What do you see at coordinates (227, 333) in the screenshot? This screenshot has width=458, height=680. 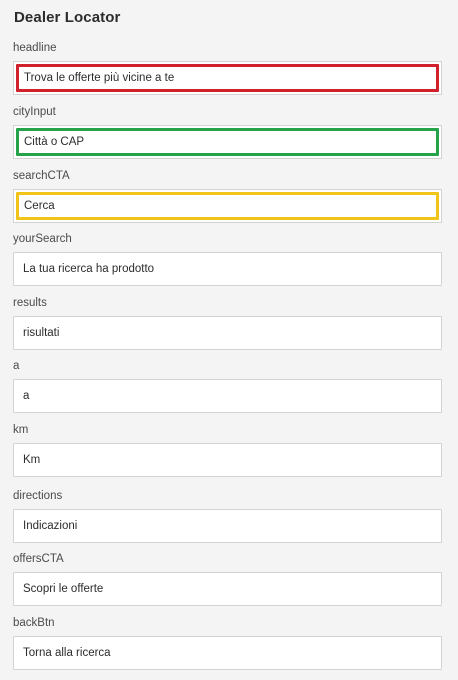 I see `results-input` at bounding box center [227, 333].